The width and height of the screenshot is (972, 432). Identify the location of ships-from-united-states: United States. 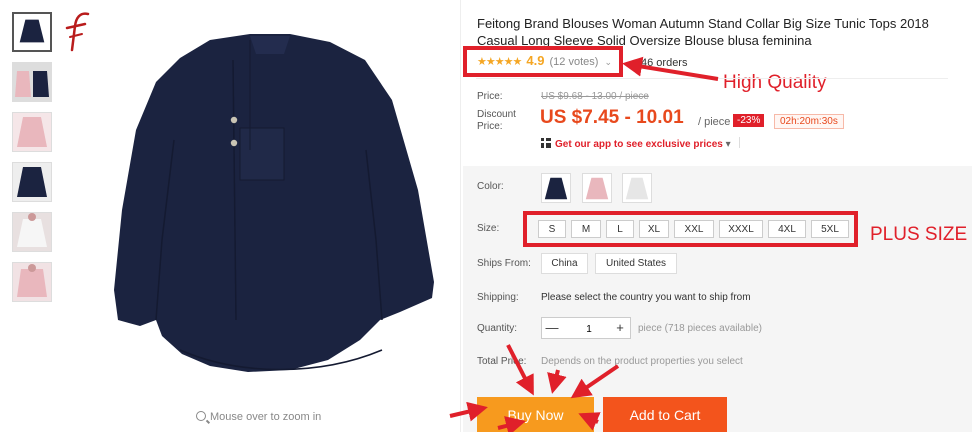
(636, 263).